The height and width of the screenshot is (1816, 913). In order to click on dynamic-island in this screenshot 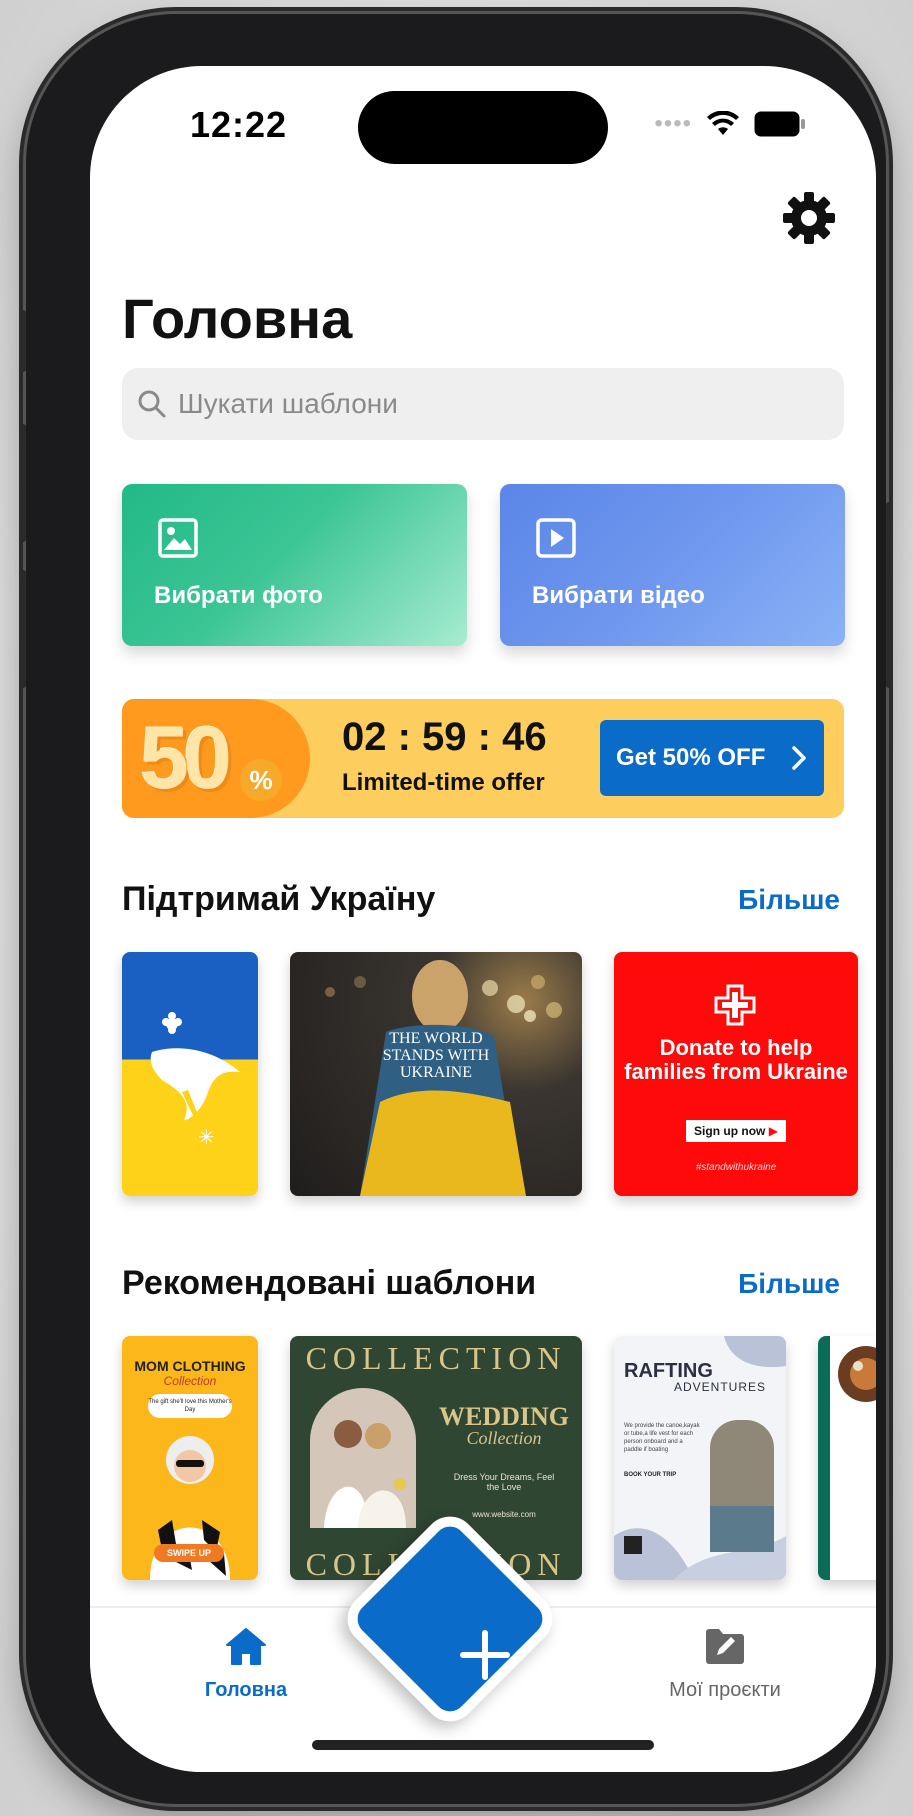, I will do `click(483, 127)`.